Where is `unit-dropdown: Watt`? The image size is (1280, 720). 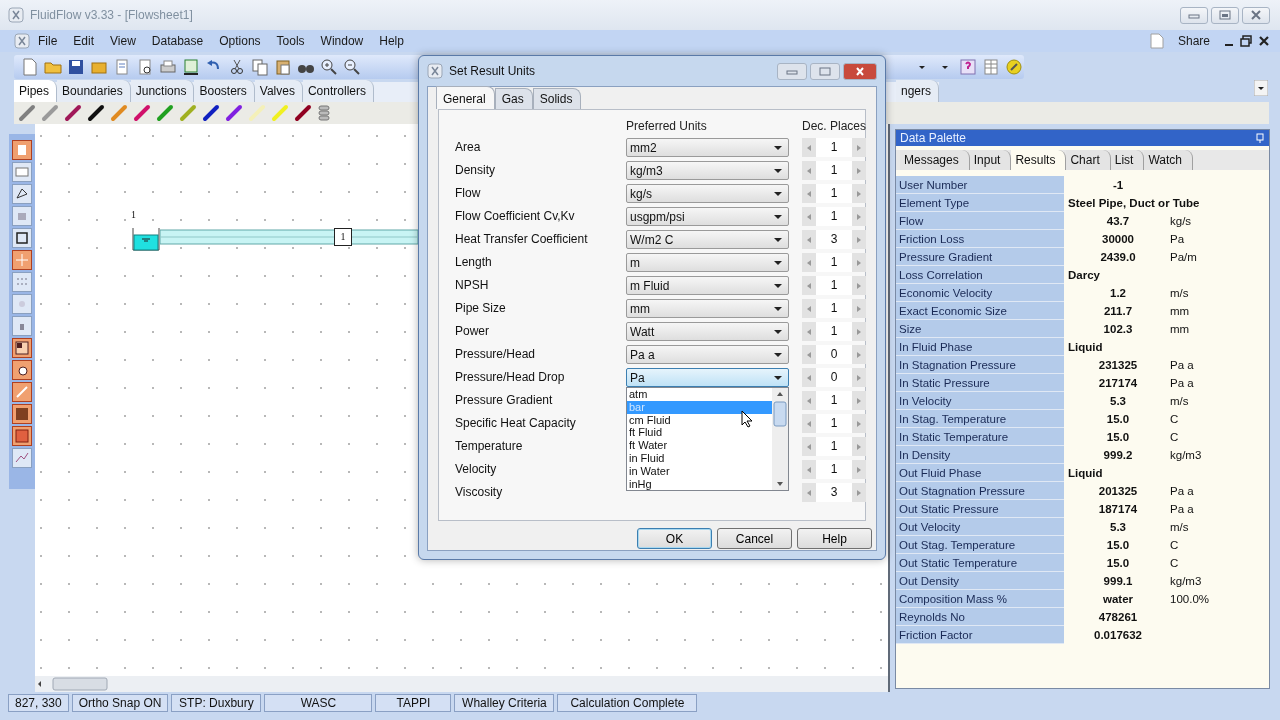 unit-dropdown: Watt is located at coordinates (707, 331).